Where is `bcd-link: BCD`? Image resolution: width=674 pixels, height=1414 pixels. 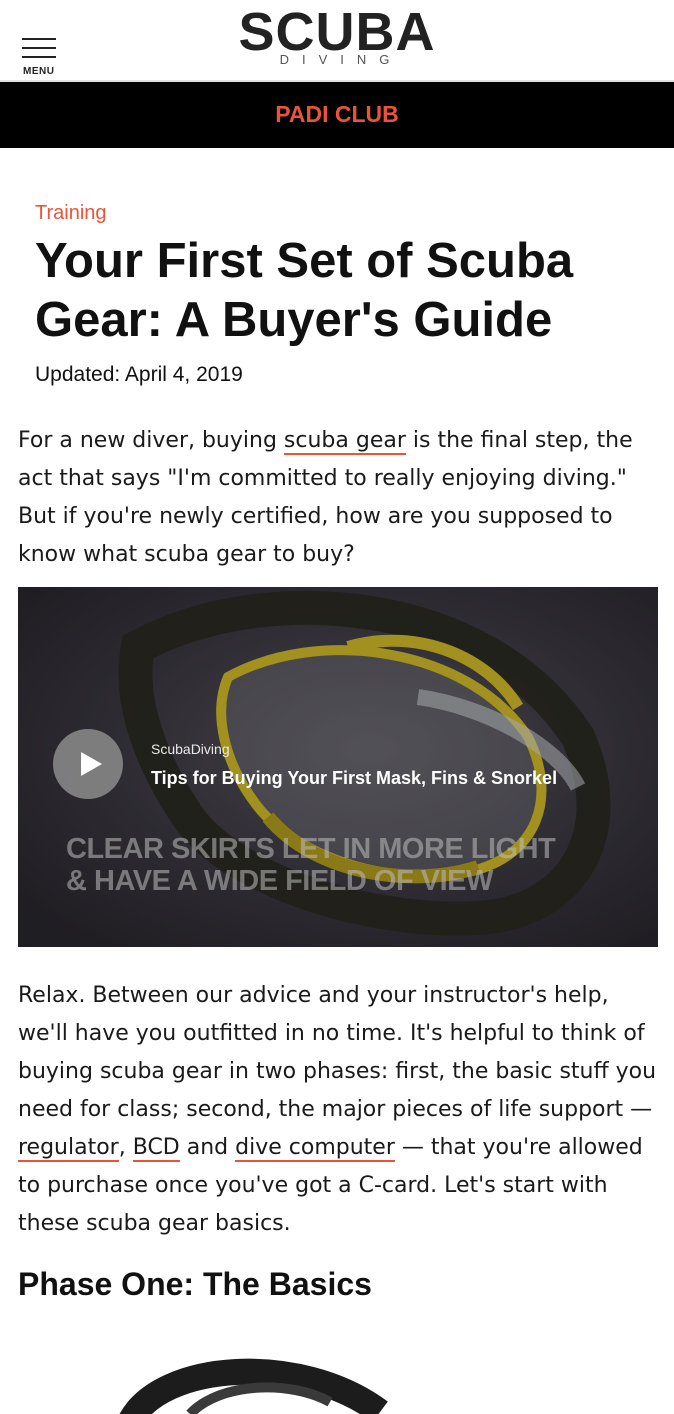
bcd-link: BCD is located at coordinates (156, 1148).